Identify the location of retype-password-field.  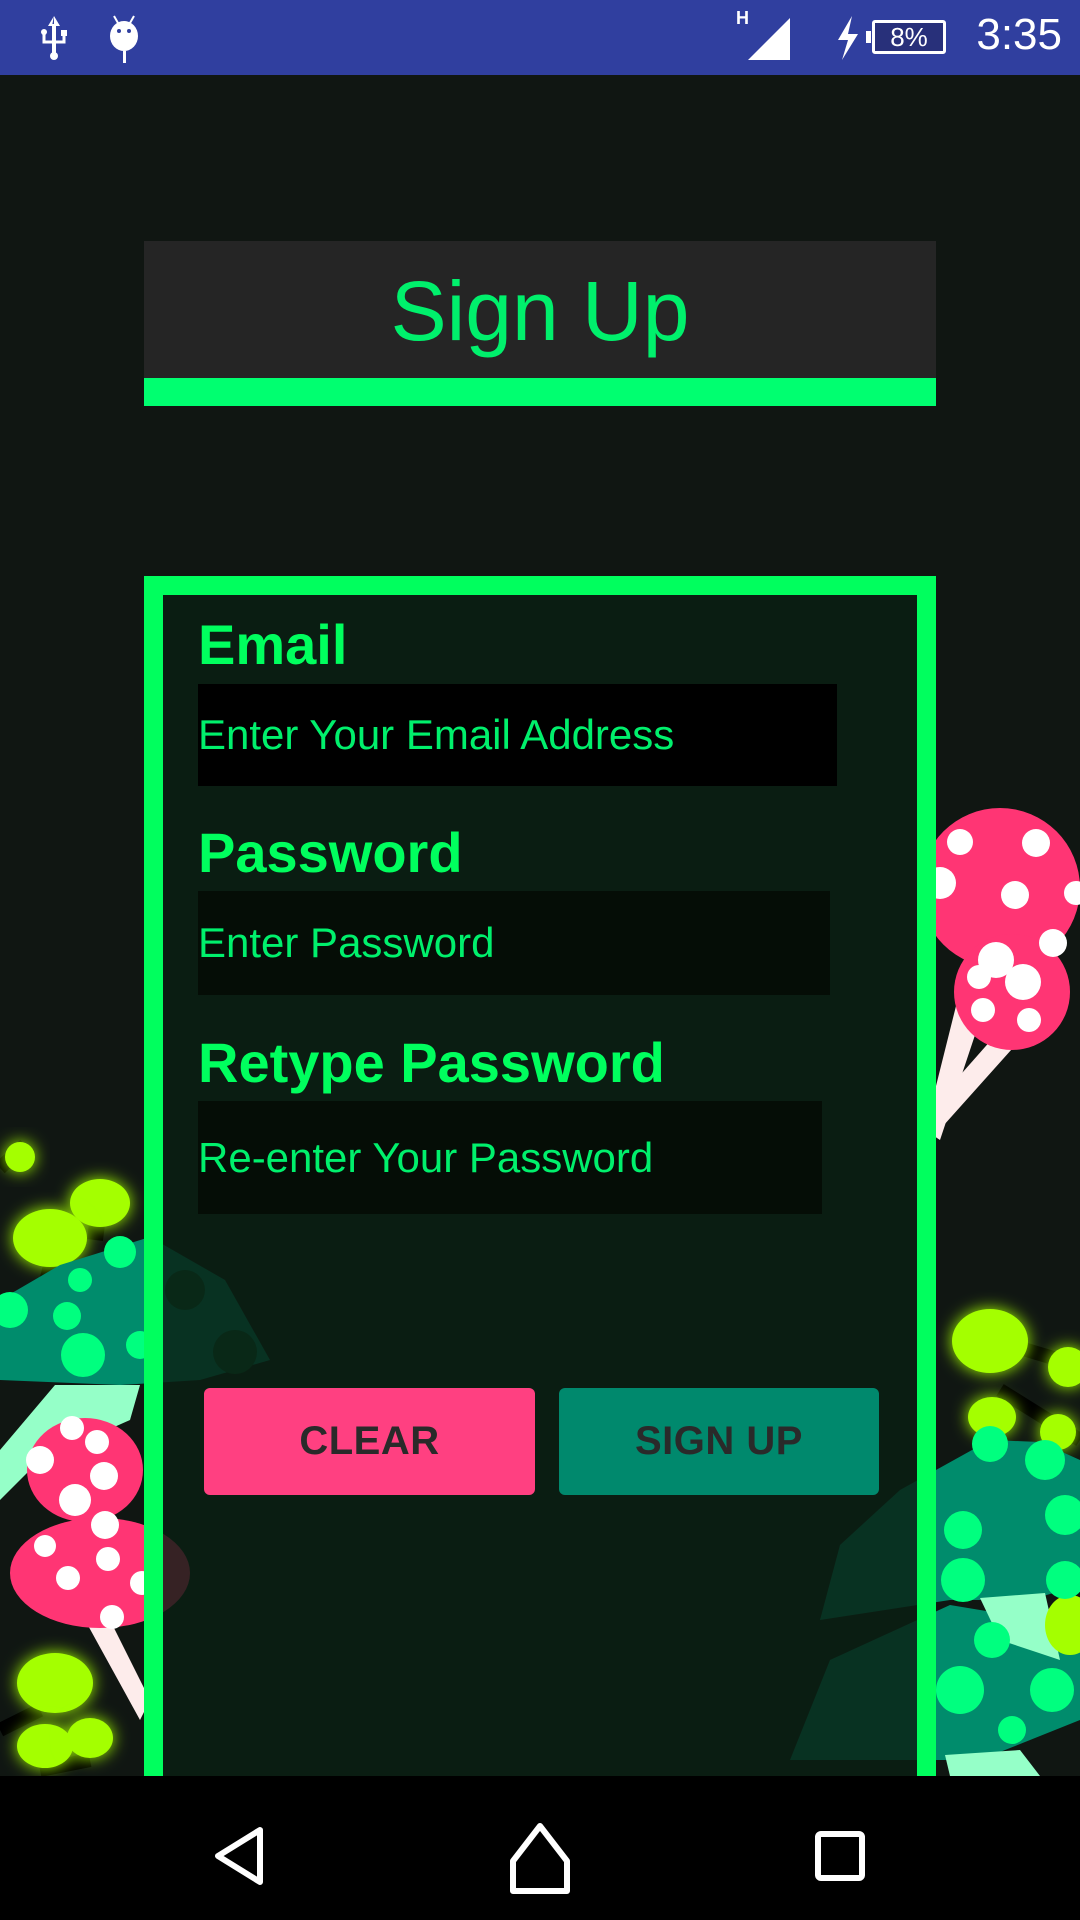
(510, 1157).